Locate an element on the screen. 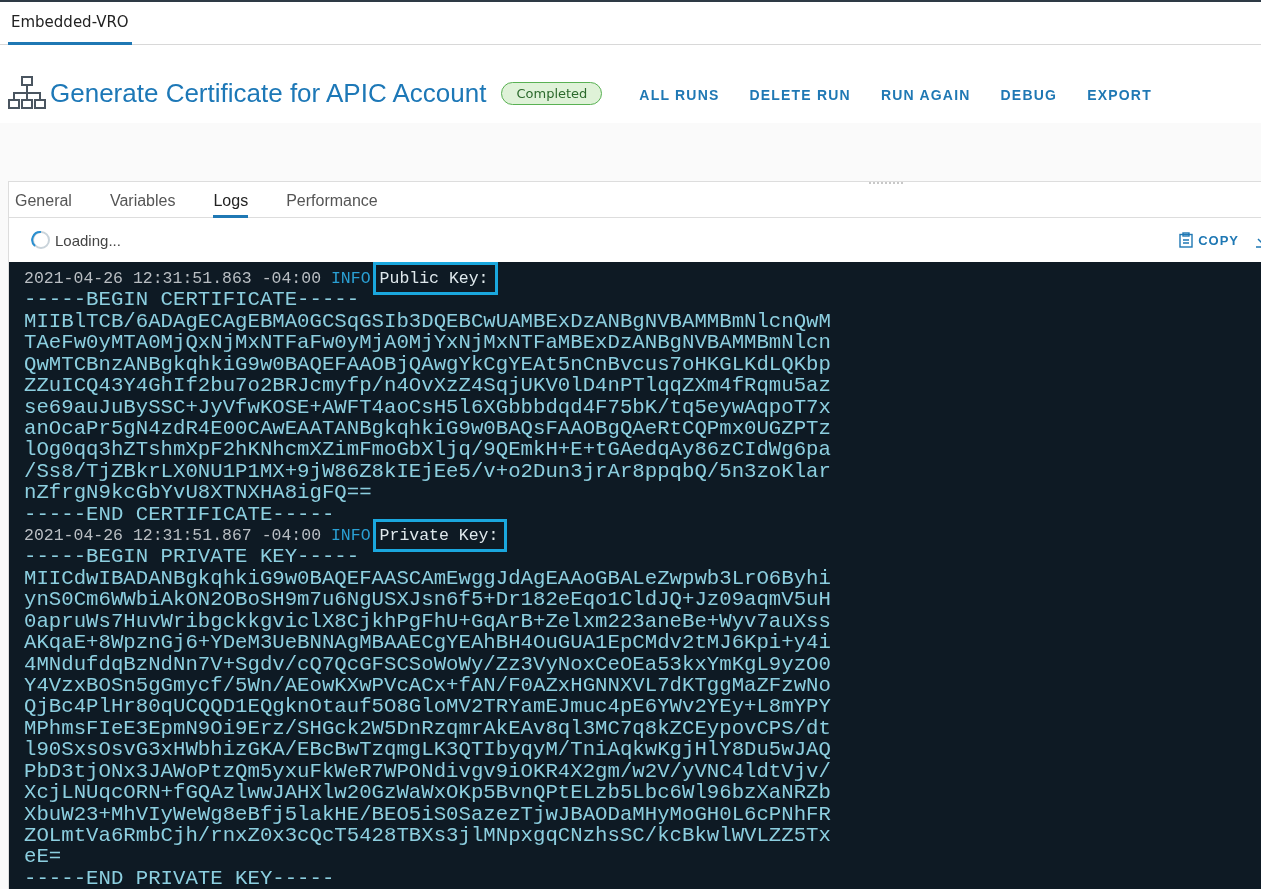 The height and width of the screenshot is (889, 1261). log-line: QwMTCBnzANBgkqhkiG9w0BAQEFAAOBjQAwgYkCgYEAt5nCnBvcus7oHKGLKdLQKbp is located at coordinates (428, 364).